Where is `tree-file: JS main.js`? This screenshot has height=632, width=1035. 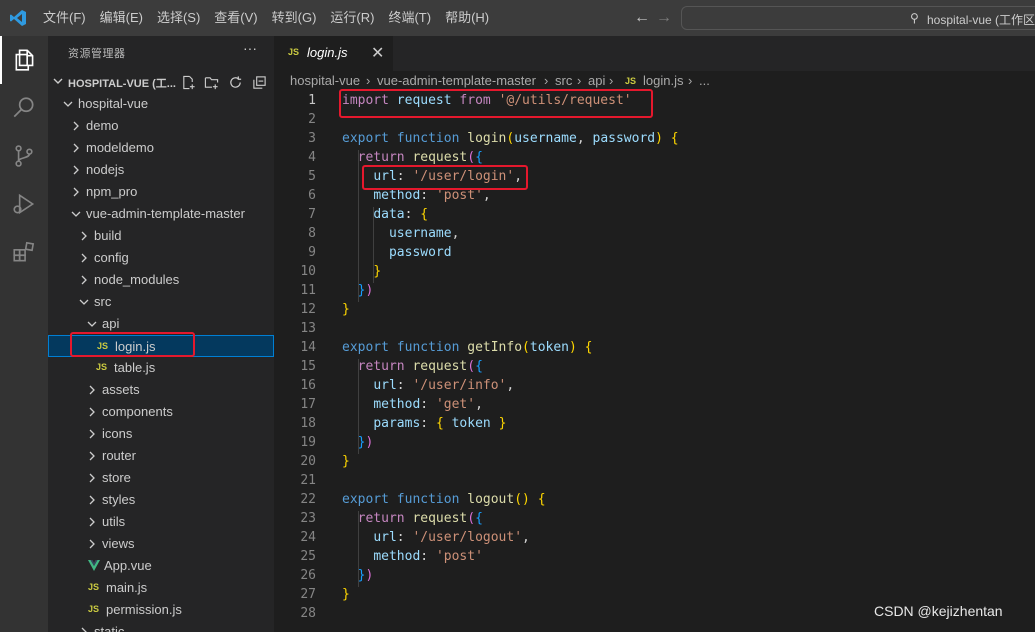
tree-file: JS main.js is located at coordinates (161, 588).